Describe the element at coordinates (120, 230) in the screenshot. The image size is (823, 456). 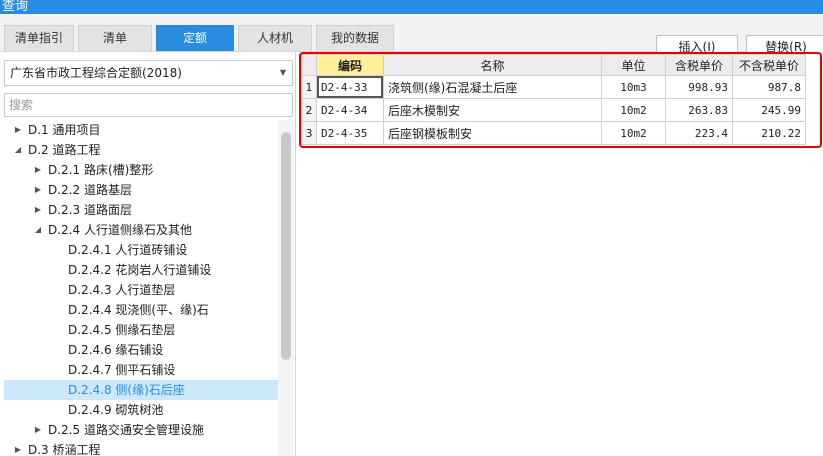
I see `tree-item-label: D.2.4 人行道侧缘石及其他` at that location.